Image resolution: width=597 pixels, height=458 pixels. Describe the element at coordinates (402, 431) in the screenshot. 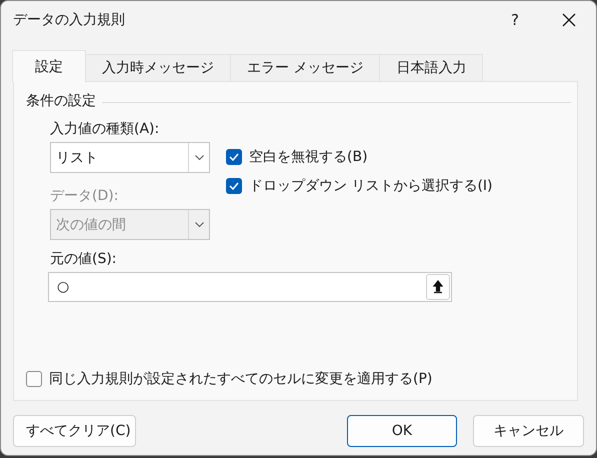

I see `dialog-button: OK` at that location.